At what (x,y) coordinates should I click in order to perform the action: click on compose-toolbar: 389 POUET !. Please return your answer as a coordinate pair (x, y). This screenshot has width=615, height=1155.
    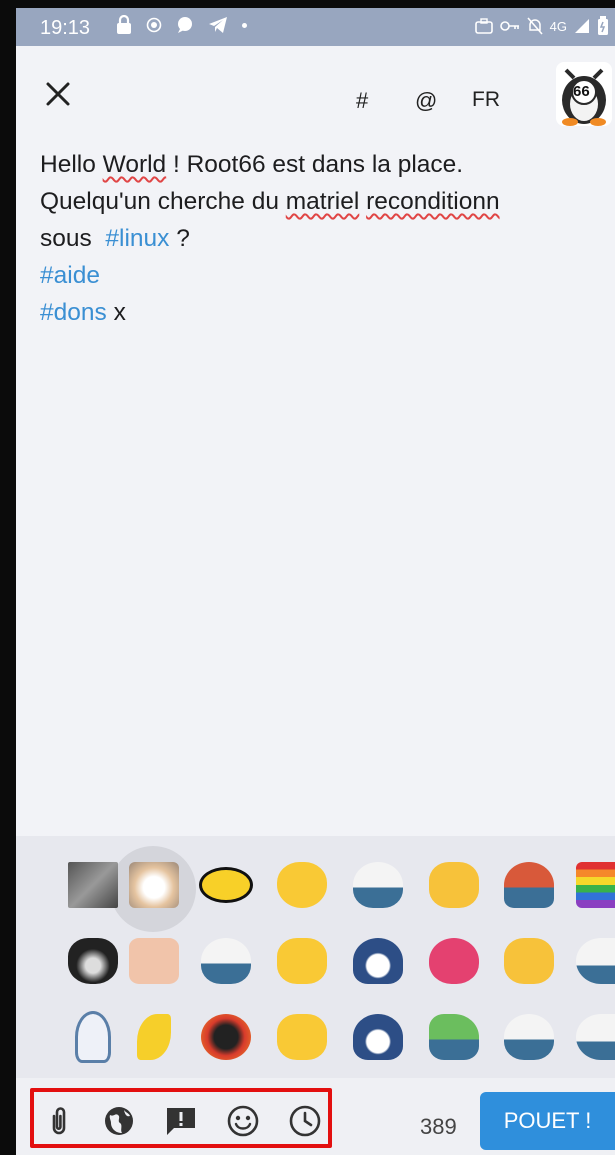
    Looking at the image, I should click on (315, 1116).